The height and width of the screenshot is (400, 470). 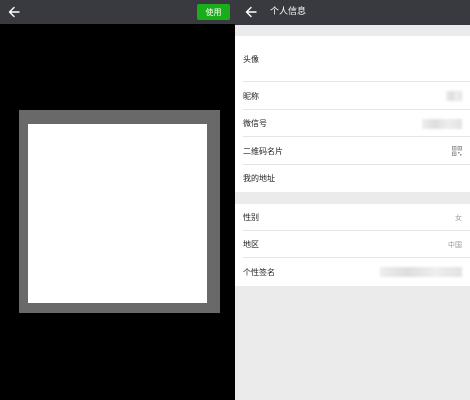 I want to click on row-my-address: 我的地址, so click(x=352, y=178).